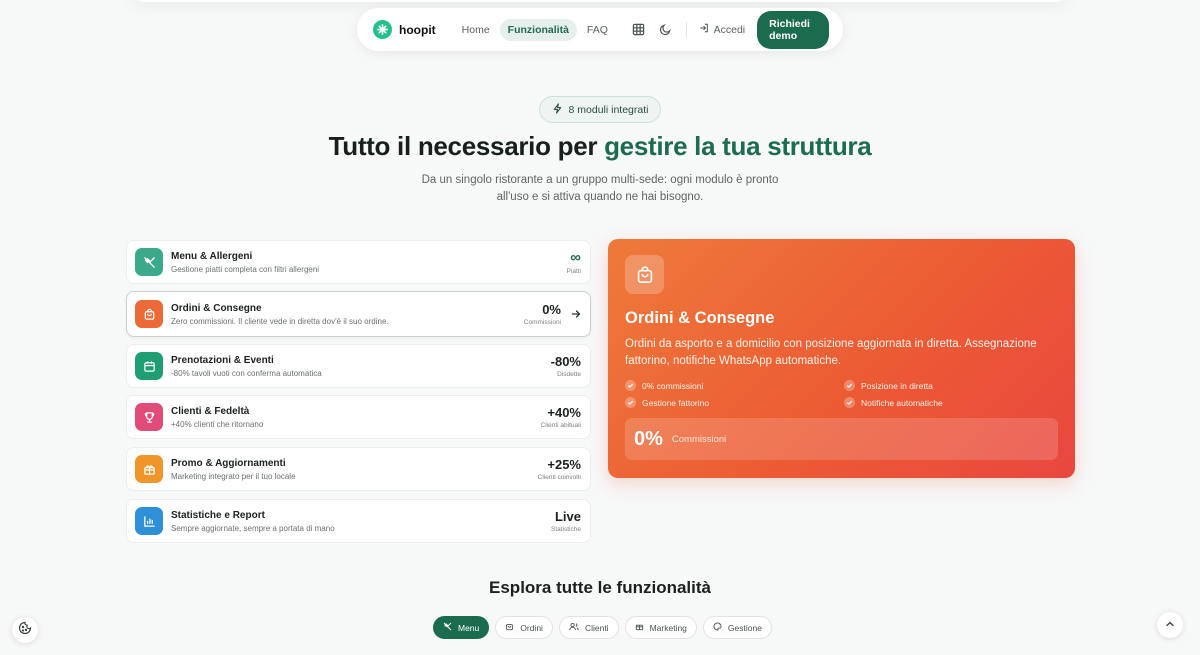  Describe the element at coordinates (560, 425) in the screenshot. I see `module-value-label: Clienti abituali` at that location.